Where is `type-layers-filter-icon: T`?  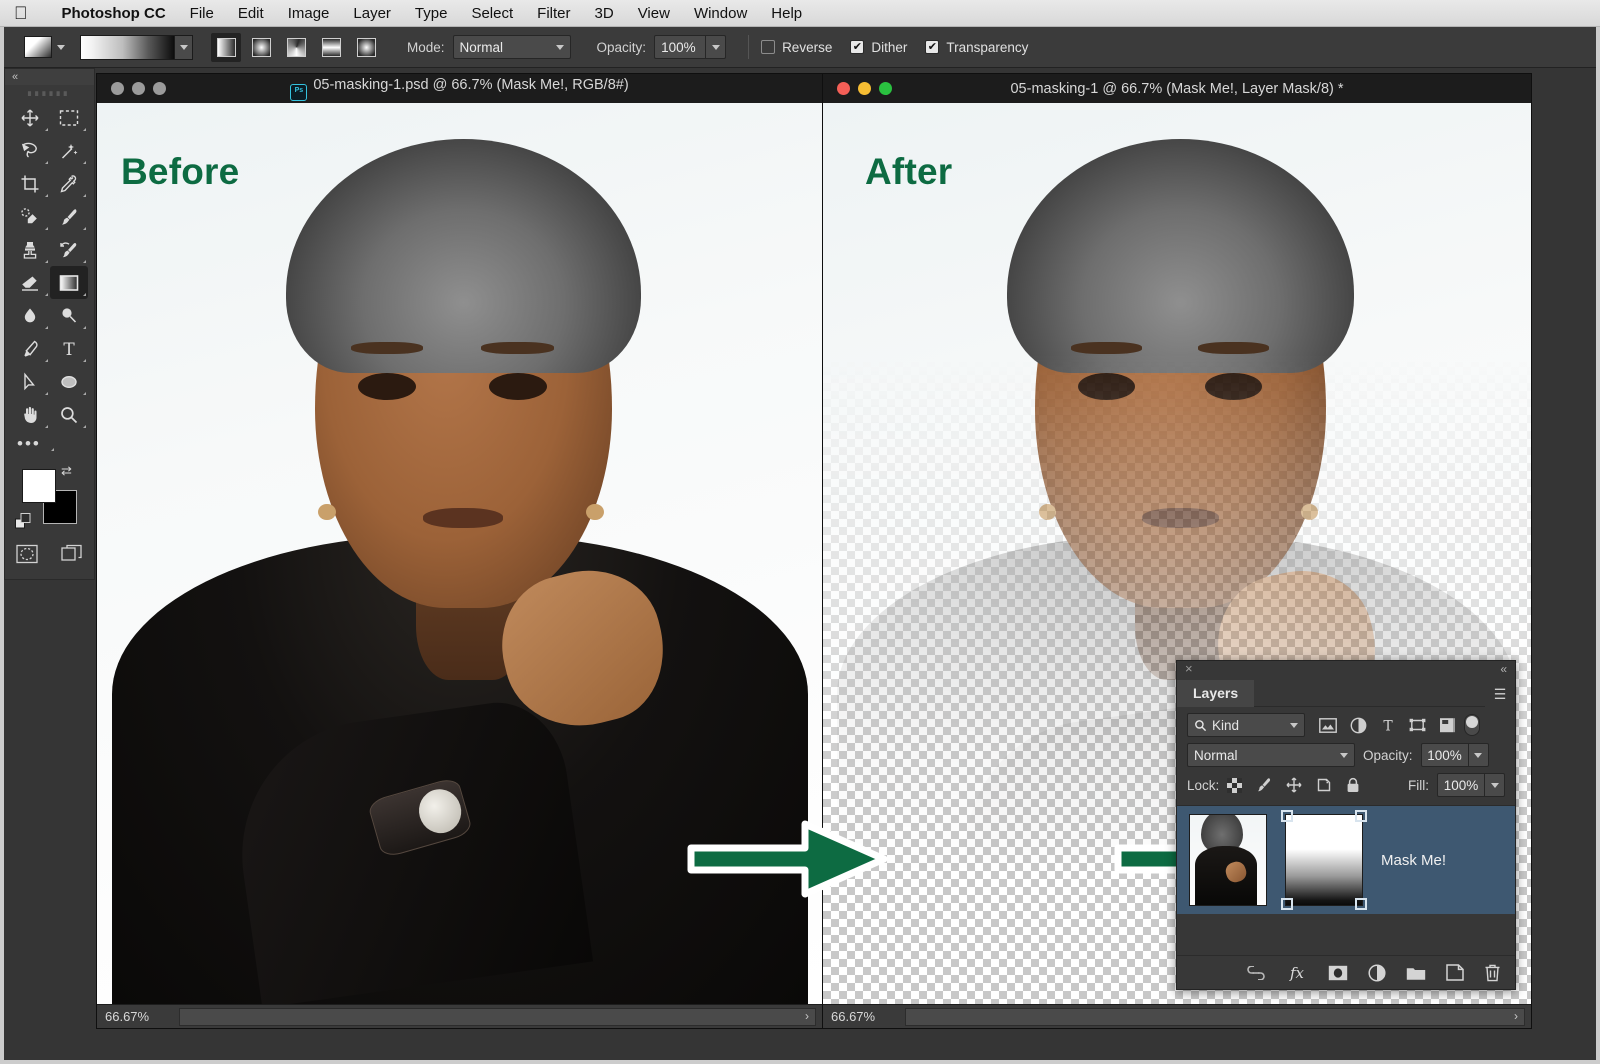 type-layers-filter-icon: T is located at coordinates (1388, 725).